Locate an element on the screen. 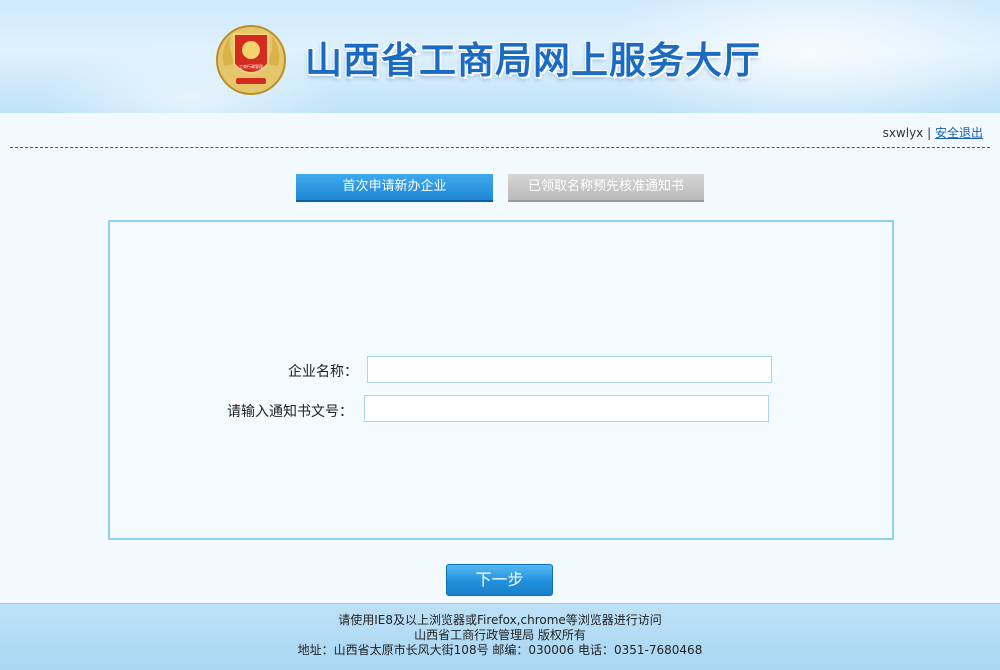 The image size is (1000, 670). svg-text: 工商行政管理 is located at coordinates (251, 66).